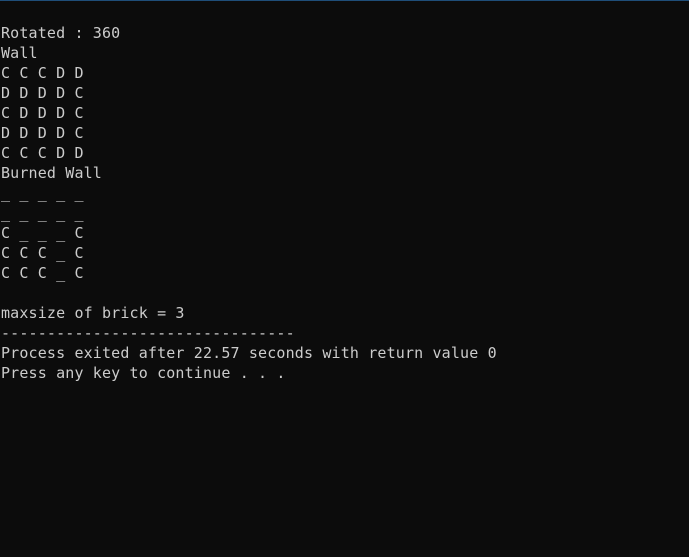 The height and width of the screenshot is (557, 689). Describe the element at coordinates (51, 173) in the screenshot. I see `output-line-burned-wall-heading: Burned Wall` at that location.